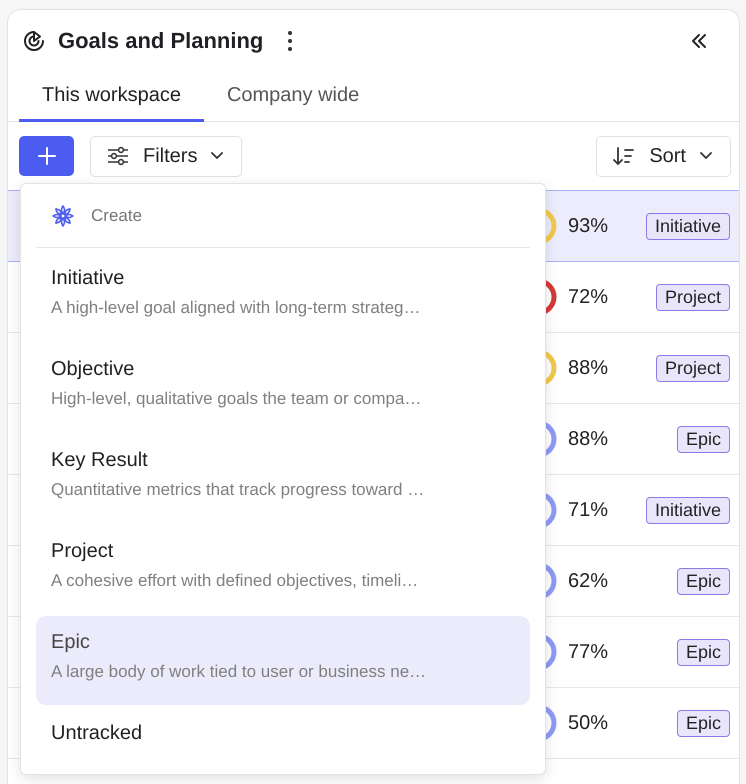 The height and width of the screenshot is (784, 746). What do you see at coordinates (93, 369) in the screenshot?
I see `item-title: Objective` at bounding box center [93, 369].